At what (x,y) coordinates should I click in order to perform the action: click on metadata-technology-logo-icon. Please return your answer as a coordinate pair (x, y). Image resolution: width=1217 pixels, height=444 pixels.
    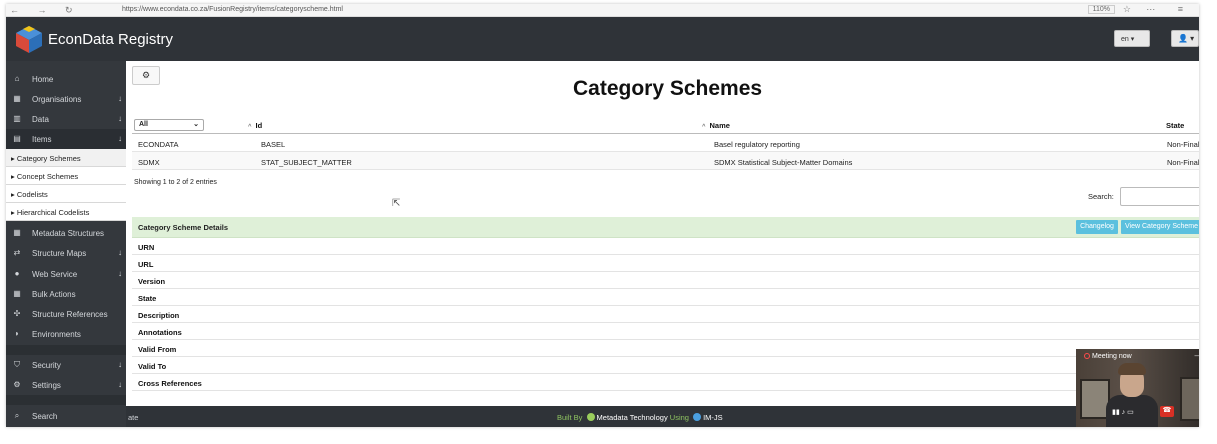
    Looking at the image, I should click on (590, 417).